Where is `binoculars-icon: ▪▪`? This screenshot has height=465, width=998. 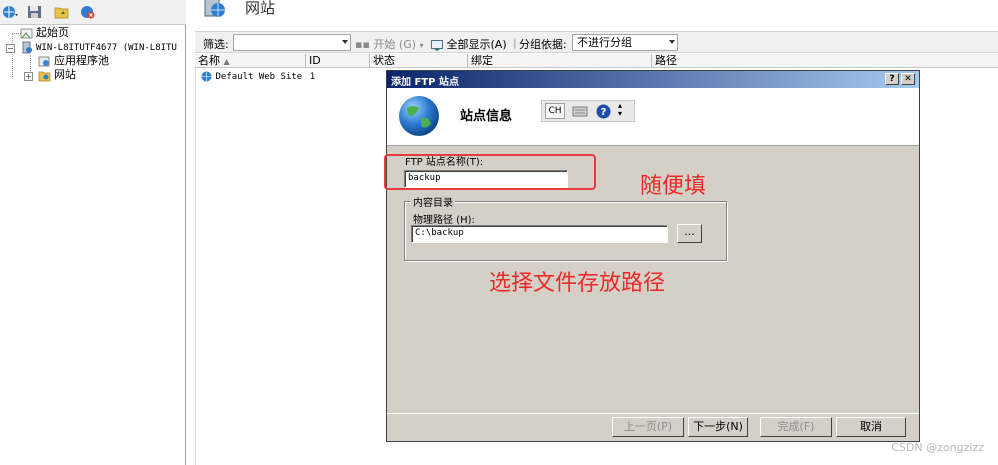 binoculars-icon: ▪▪ is located at coordinates (362, 44).